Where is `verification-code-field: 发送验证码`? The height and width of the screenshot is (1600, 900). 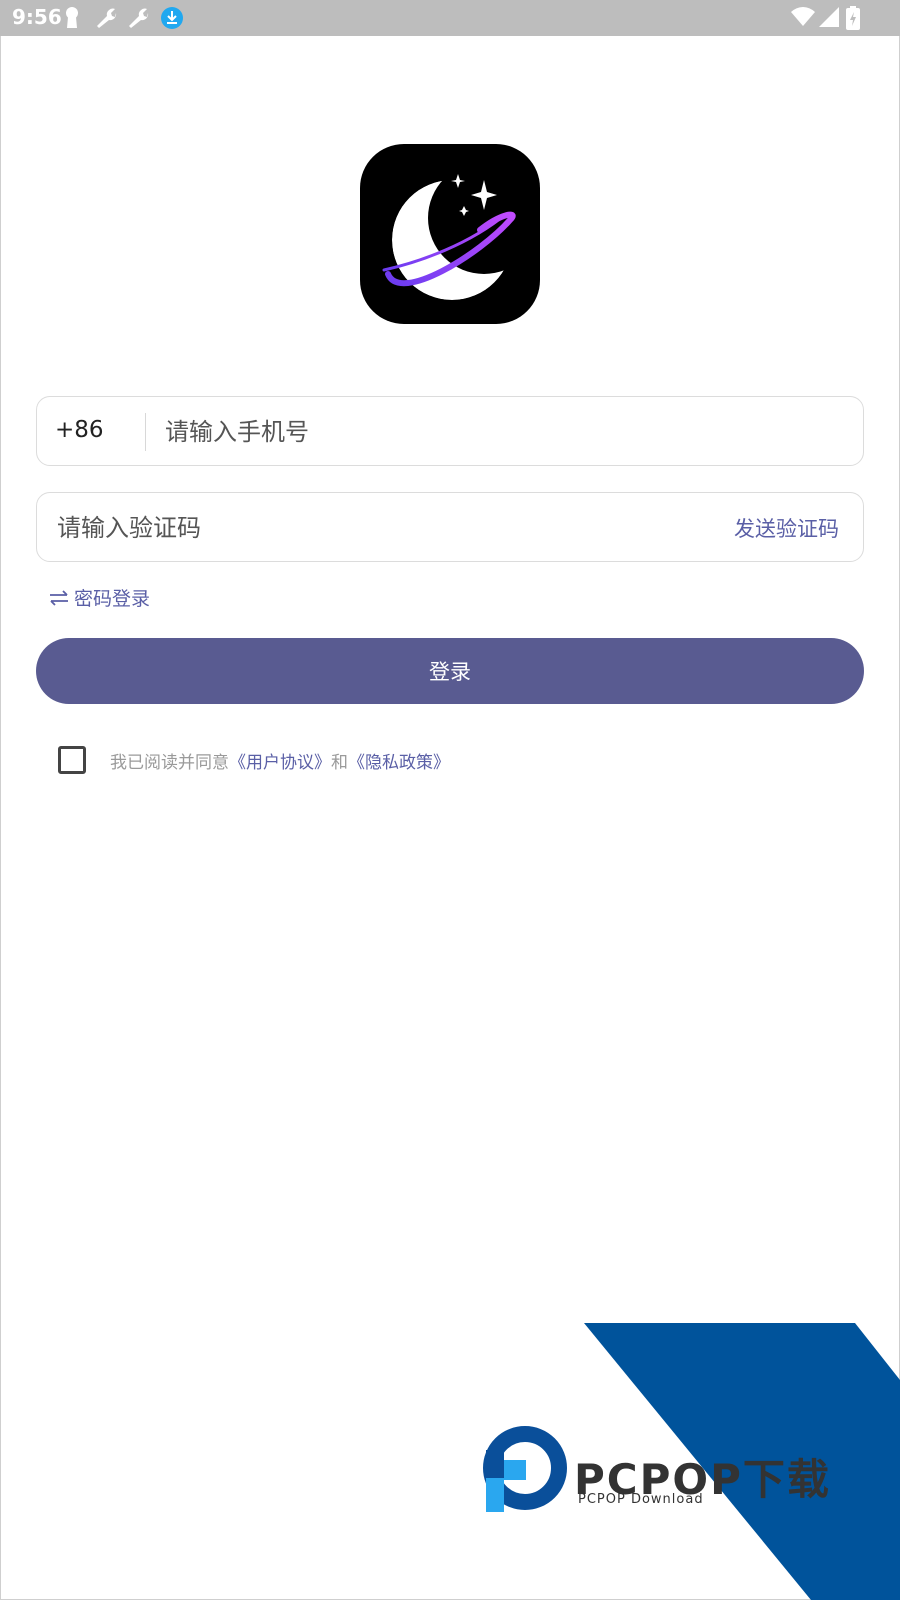
verification-code-field: 发送验证码 is located at coordinates (450, 527).